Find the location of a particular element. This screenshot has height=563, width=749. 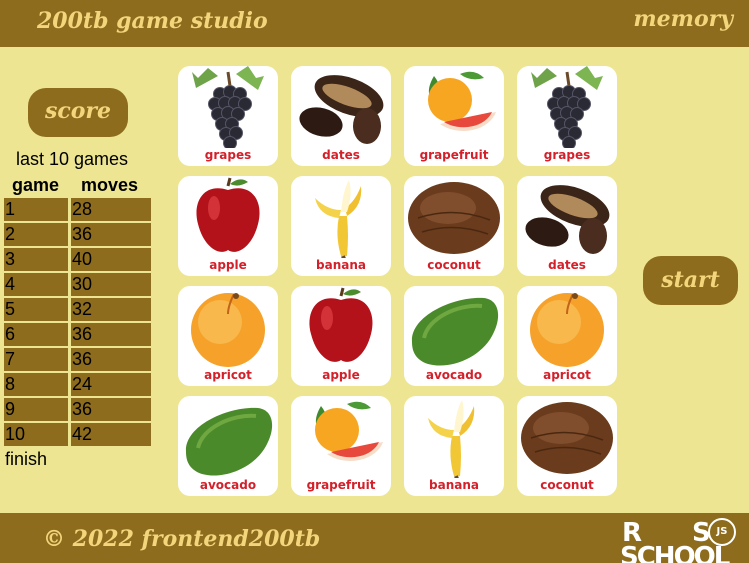

moves-cell: 40 is located at coordinates (111, 259).